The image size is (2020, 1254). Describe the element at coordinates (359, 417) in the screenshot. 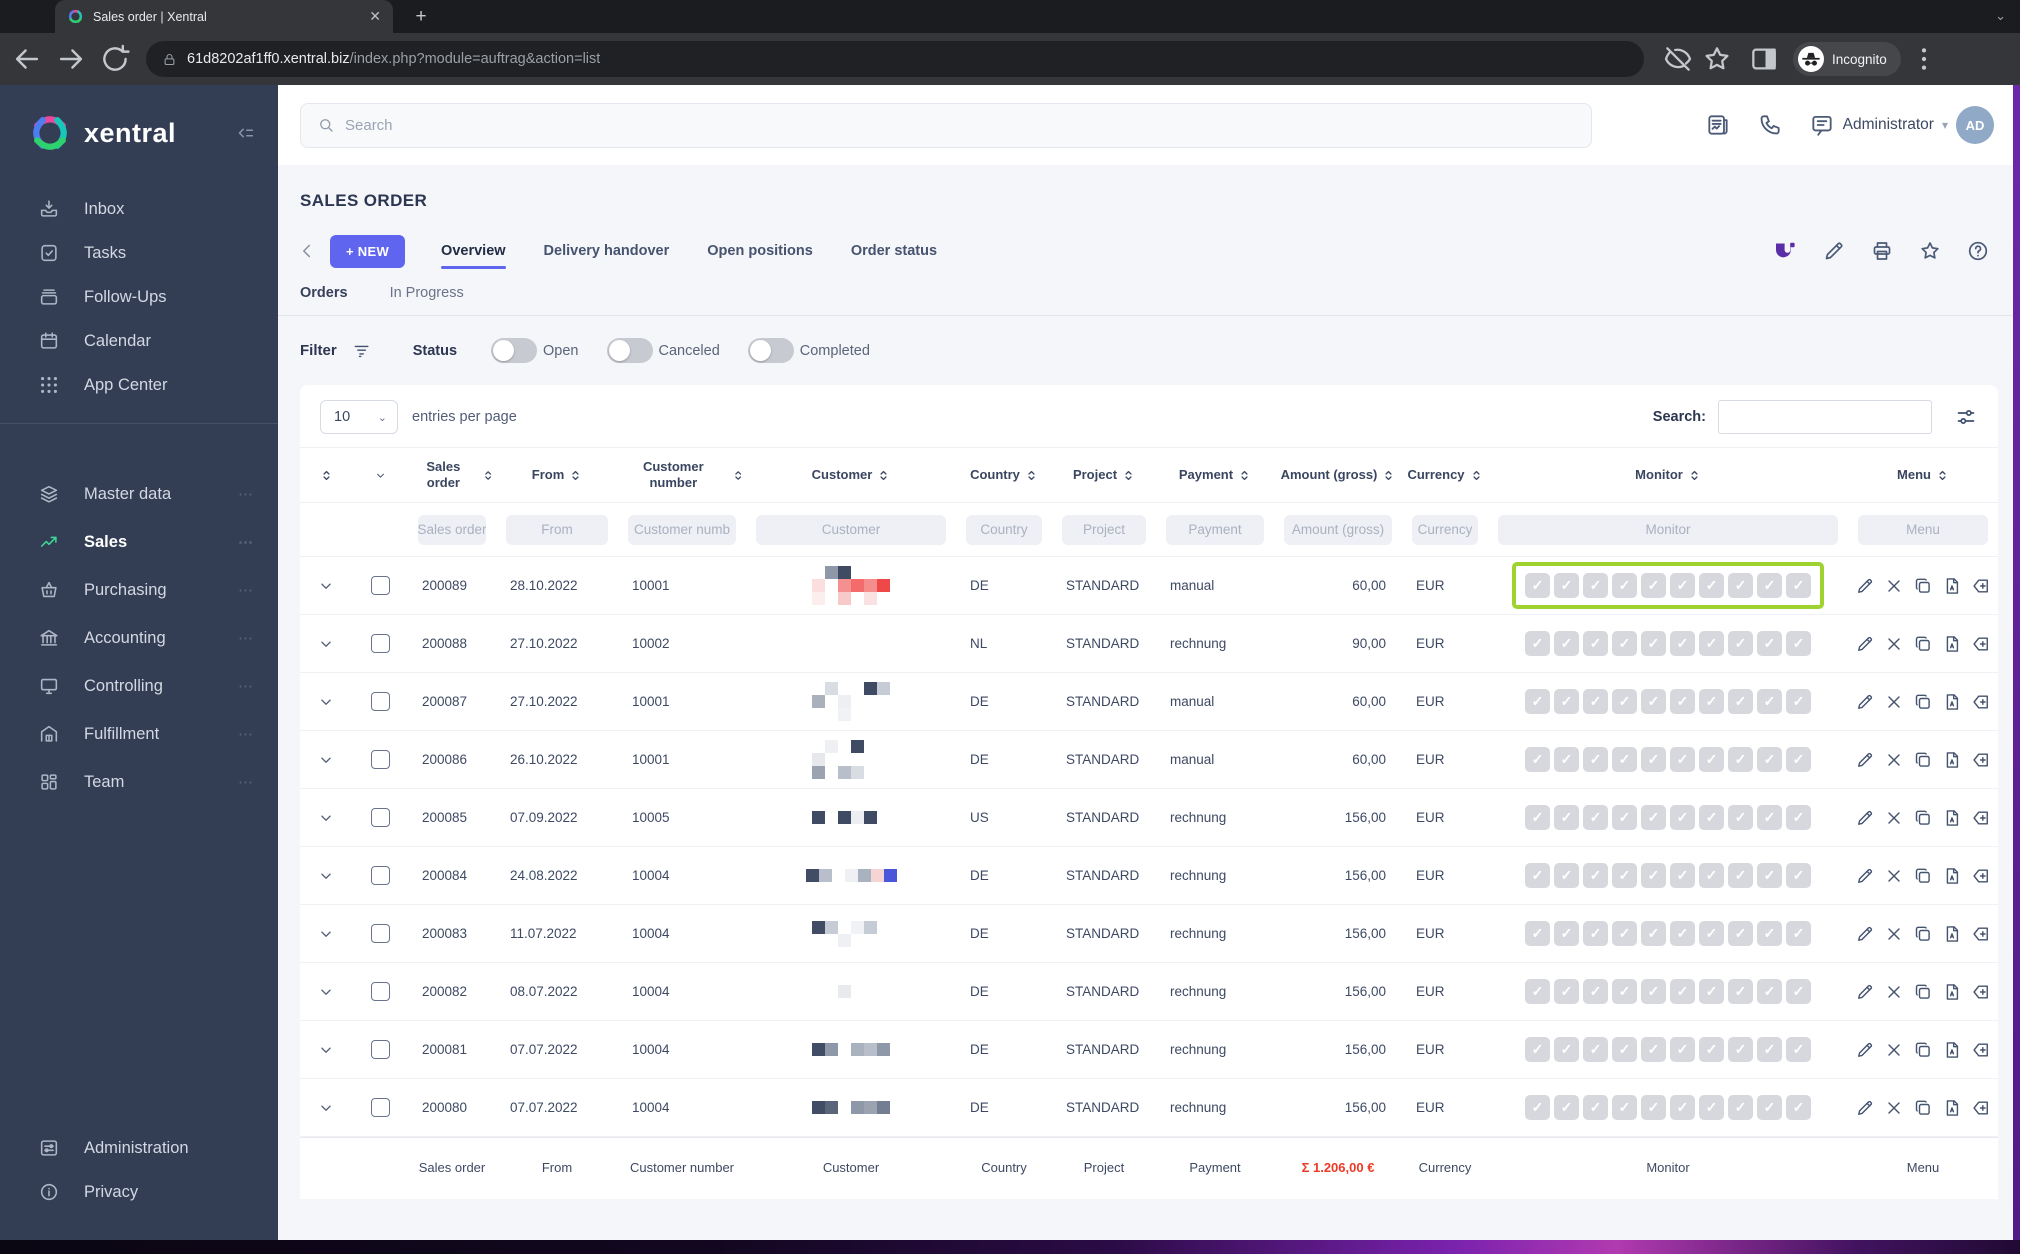

I see `page-size-select: 10 ⌄` at that location.